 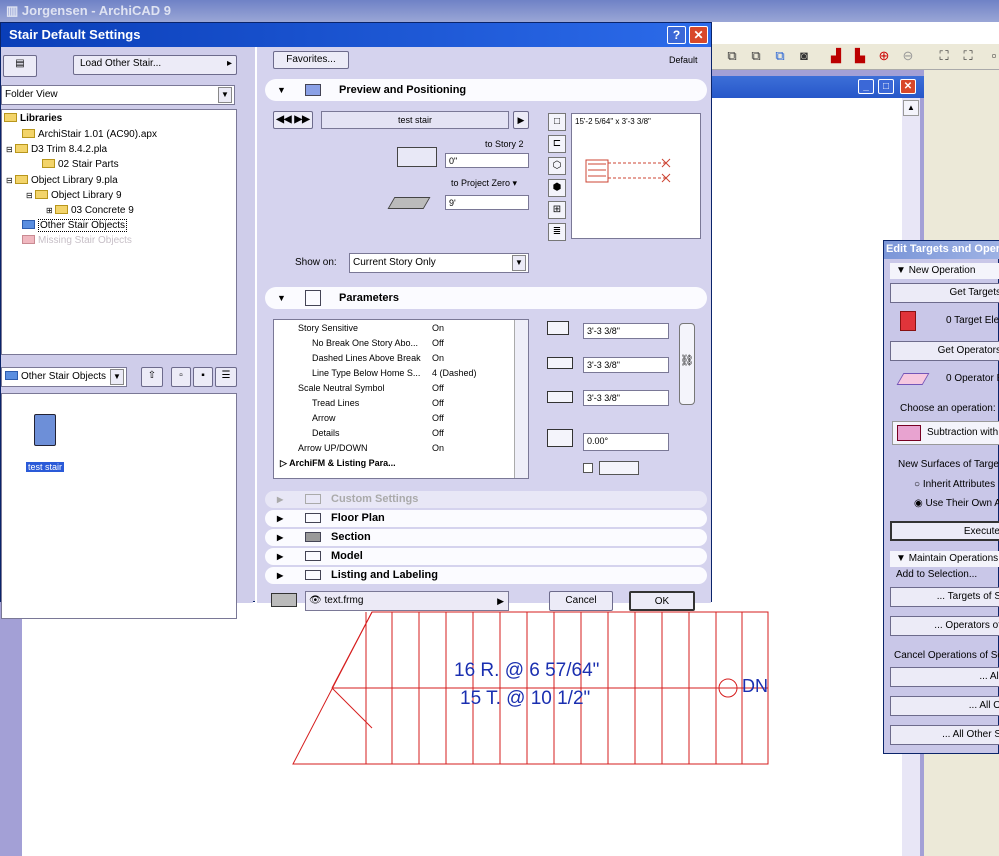 What do you see at coordinates (780, 56) in the screenshot?
I see `toolbar-icon-3: ⧉` at bounding box center [780, 56].